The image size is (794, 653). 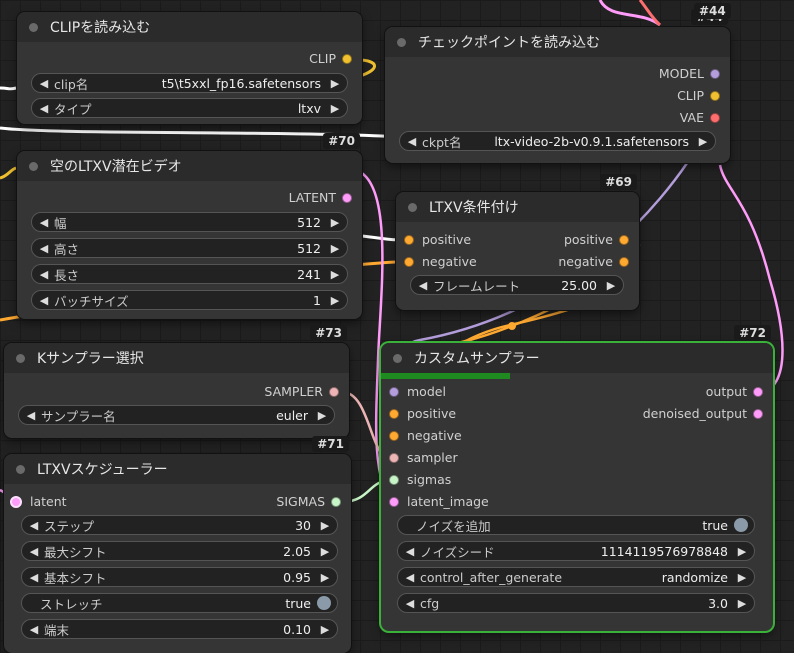 I want to click on output-latent: LATENT, so click(x=320, y=198).